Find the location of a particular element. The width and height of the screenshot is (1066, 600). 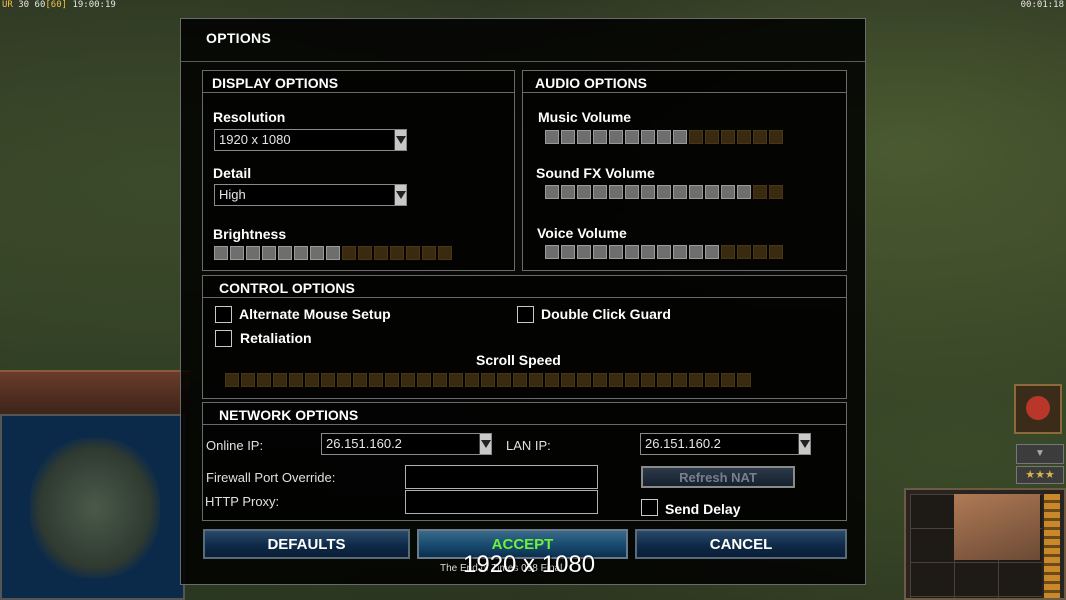

double-click-checkbox is located at coordinates (525, 314).